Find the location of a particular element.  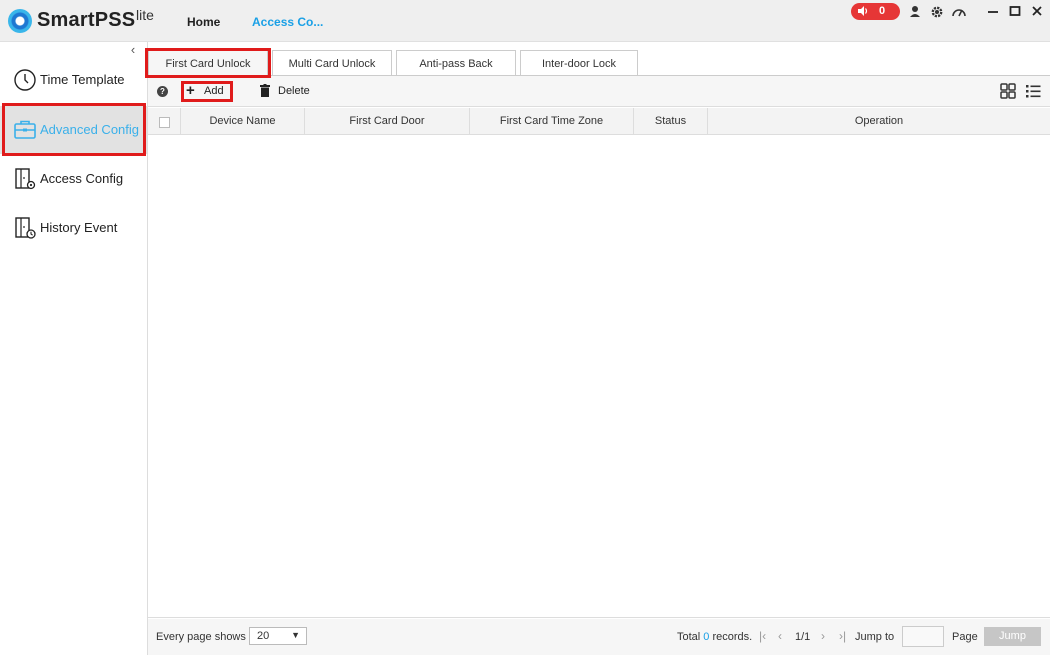

total-suffix: records. is located at coordinates (731, 637).